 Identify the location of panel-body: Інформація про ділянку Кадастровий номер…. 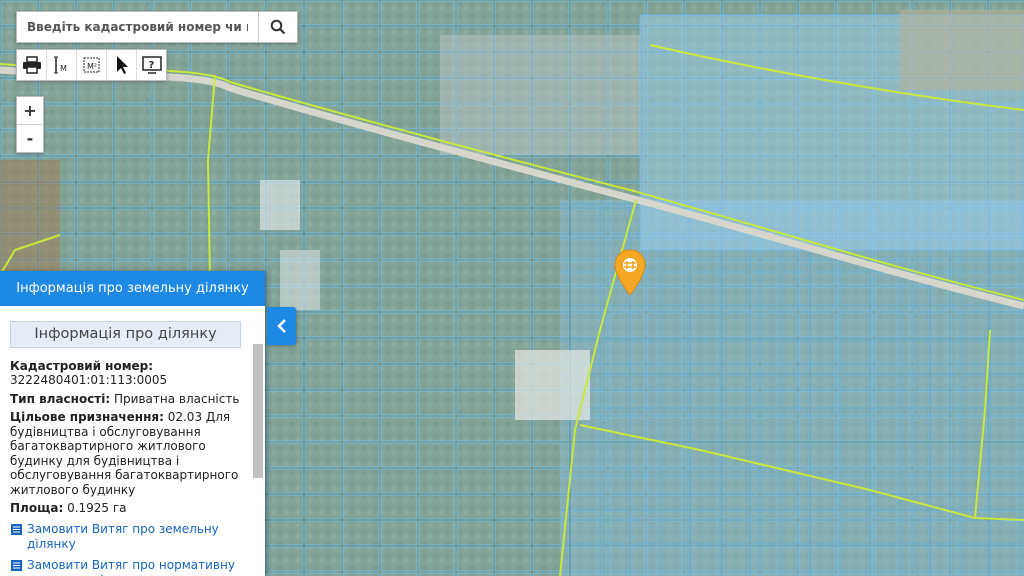
(132, 441).